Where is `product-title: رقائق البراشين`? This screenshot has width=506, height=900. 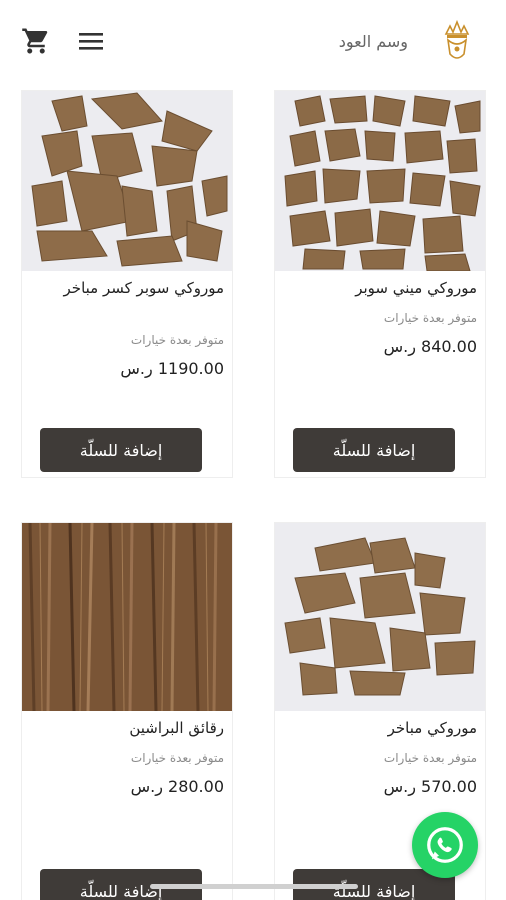 product-title: رقائق البراشين is located at coordinates (126, 728).